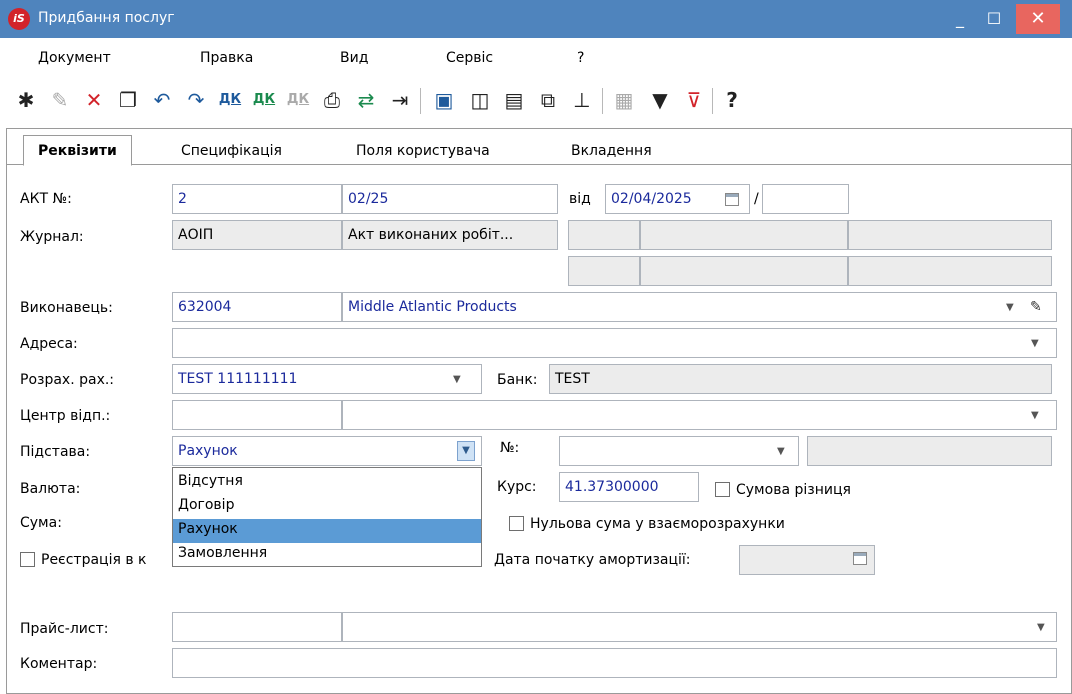  Describe the element at coordinates (699, 415) in the screenshot. I see `responsibility-center-name-field` at that location.